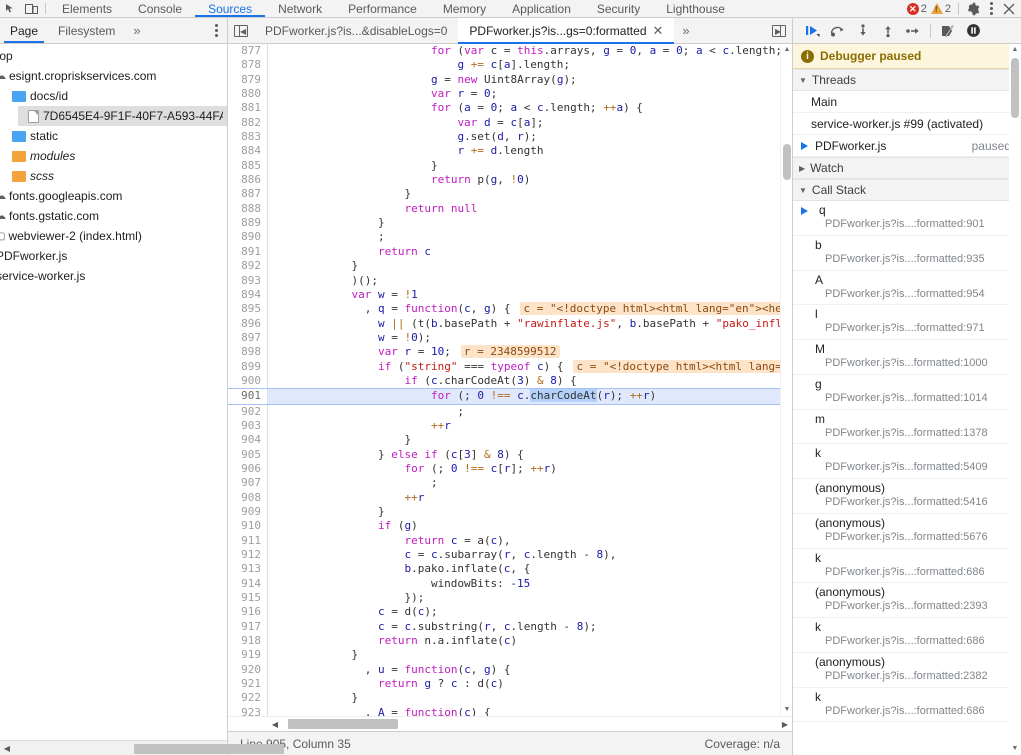 The image size is (1021, 755). What do you see at coordinates (248, 295) in the screenshot?
I see `line-number: 894` at bounding box center [248, 295].